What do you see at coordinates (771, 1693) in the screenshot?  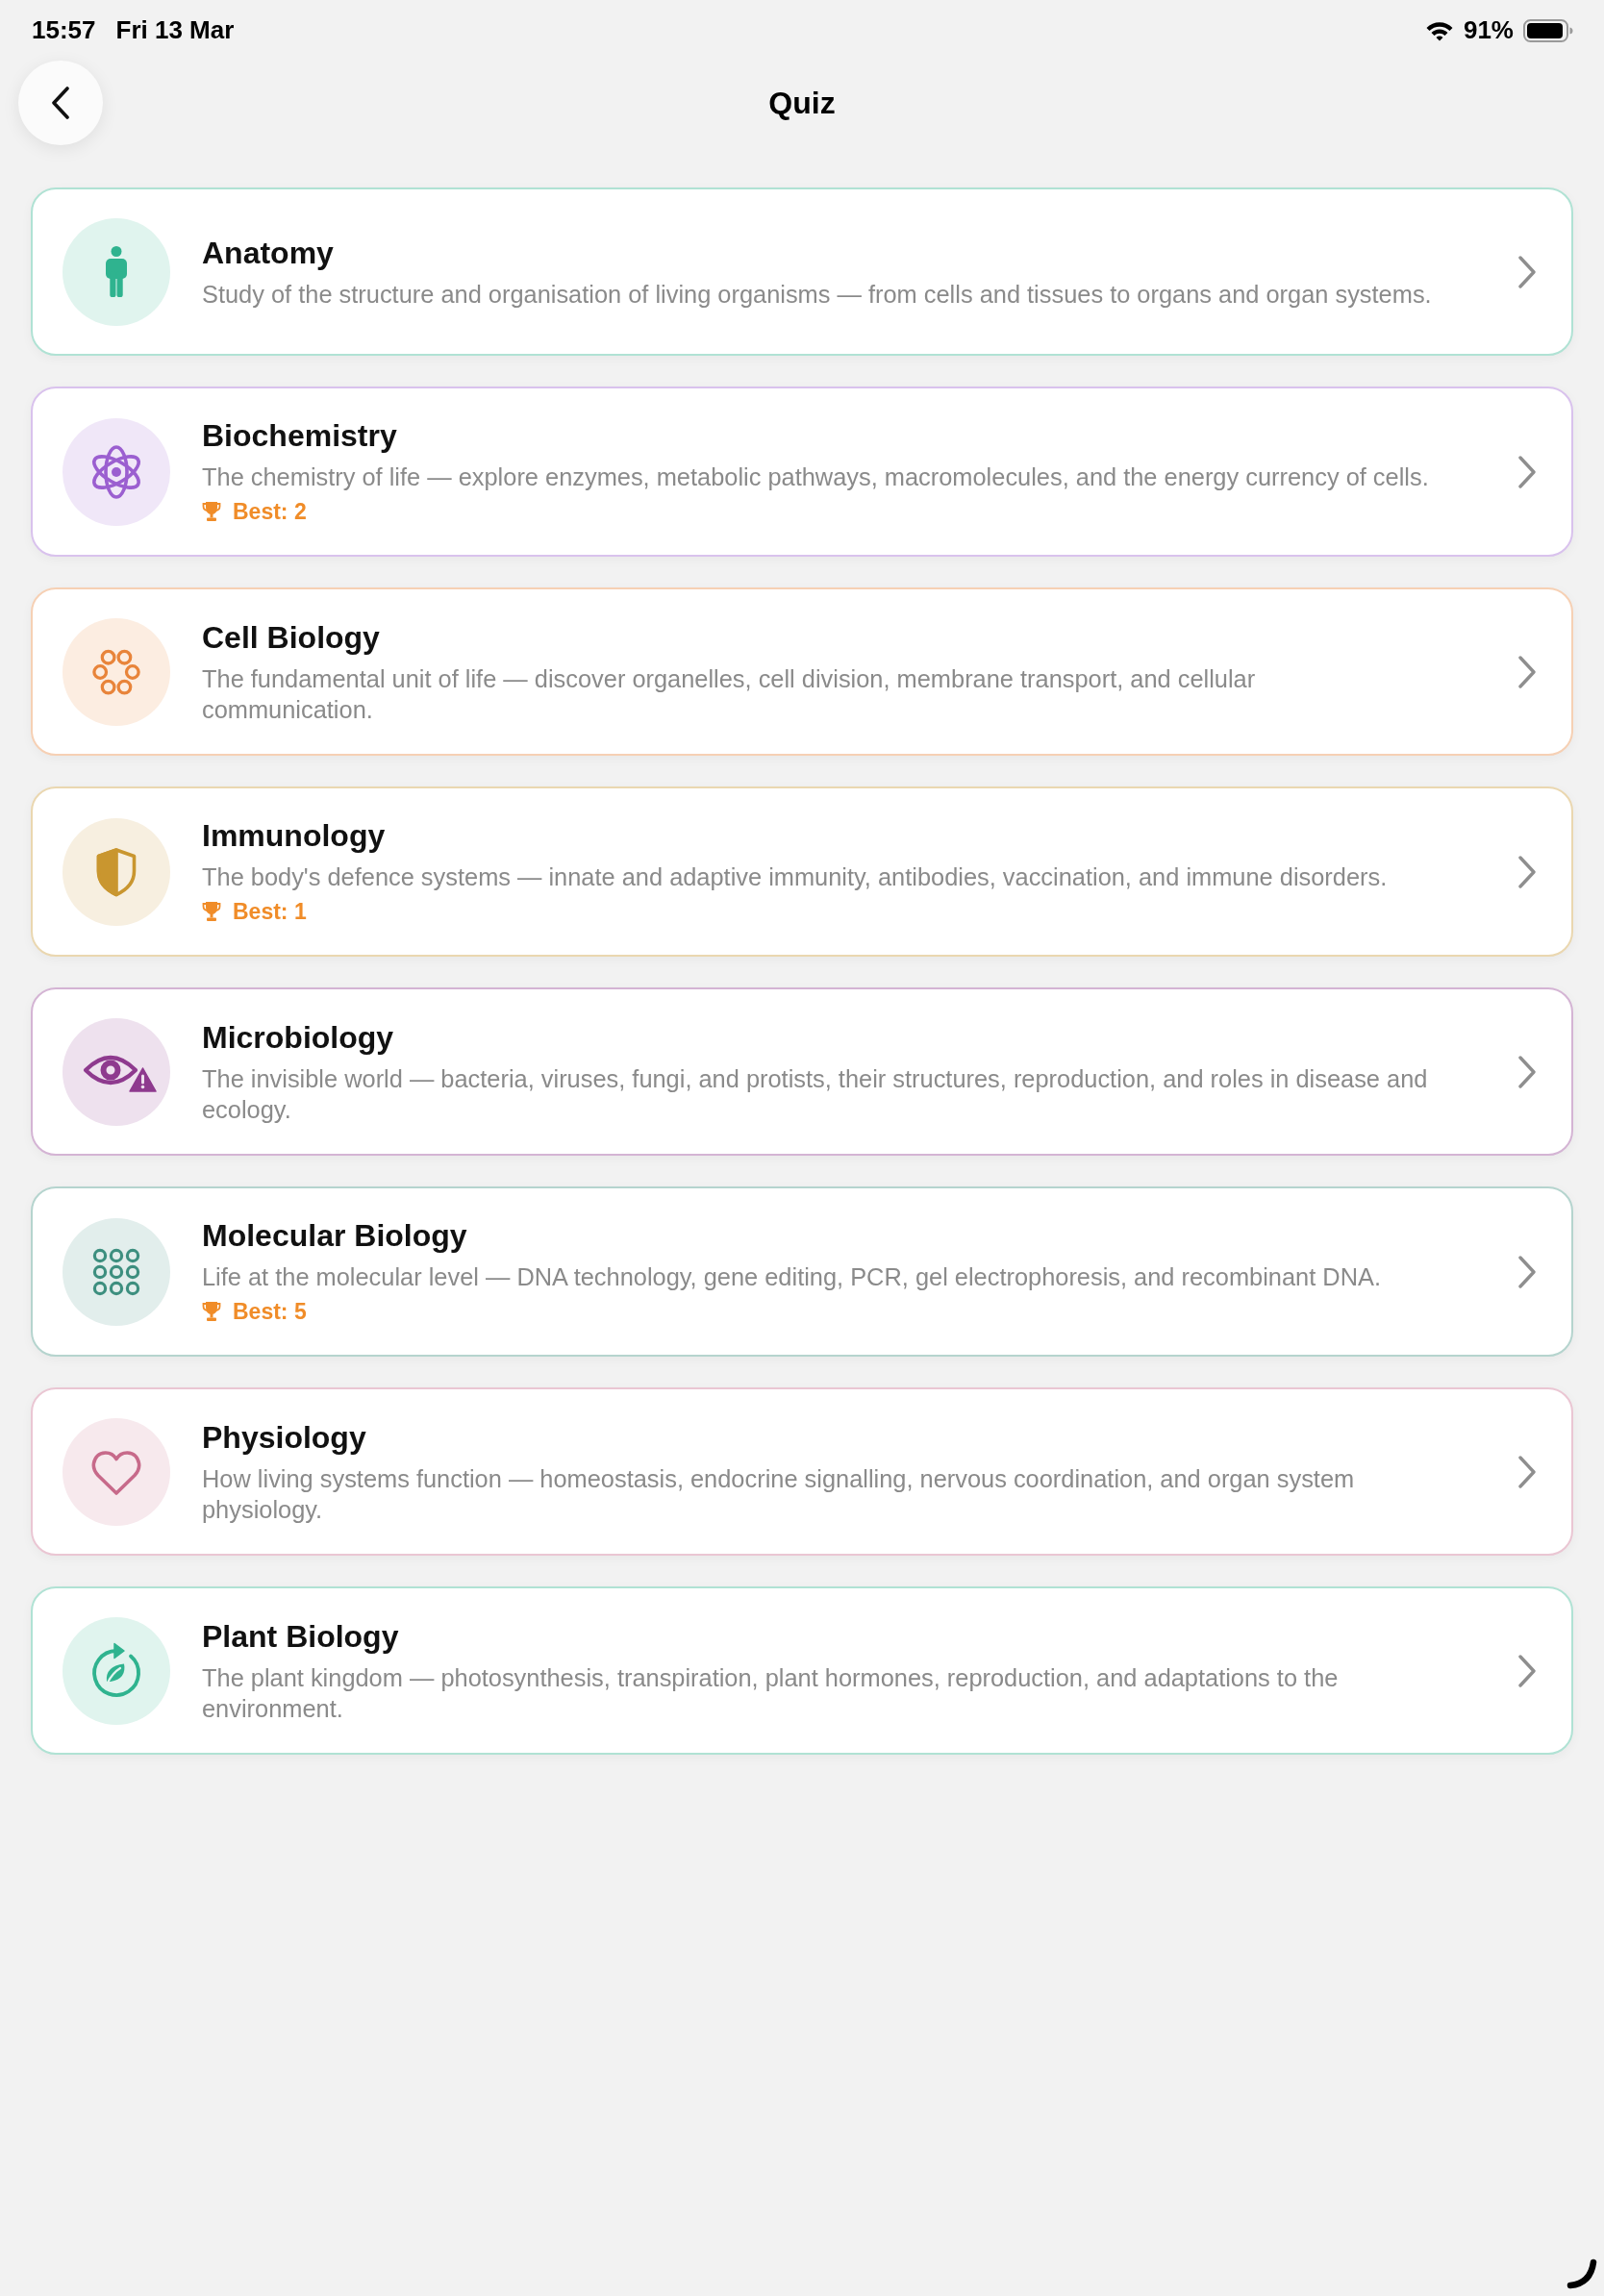 I see `topic-description: The plant kingdom — photosynthesis, transpiration, plant hormones, reproduction, and adaptations to the environment.` at bounding box center [771, 1693].